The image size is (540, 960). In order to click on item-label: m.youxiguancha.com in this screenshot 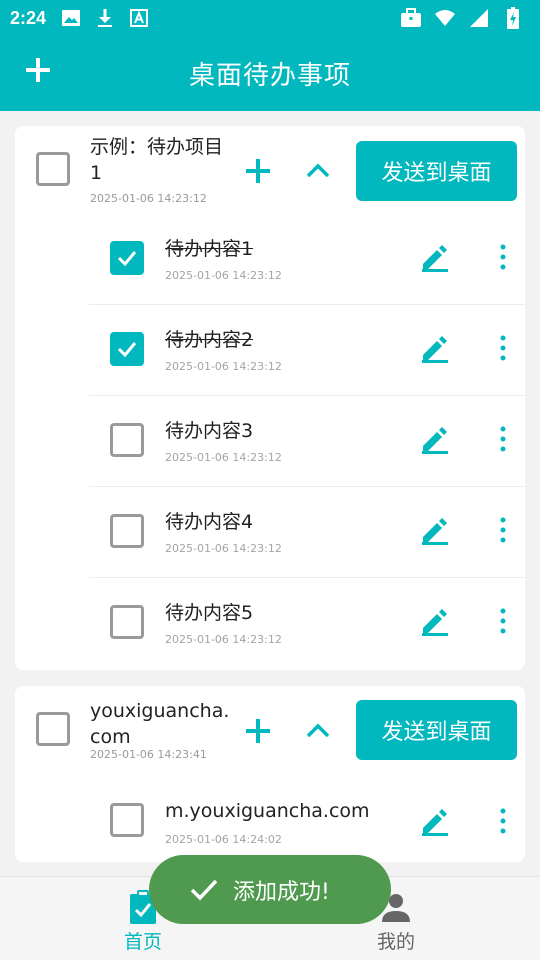, I will do `click(267, 811)`.